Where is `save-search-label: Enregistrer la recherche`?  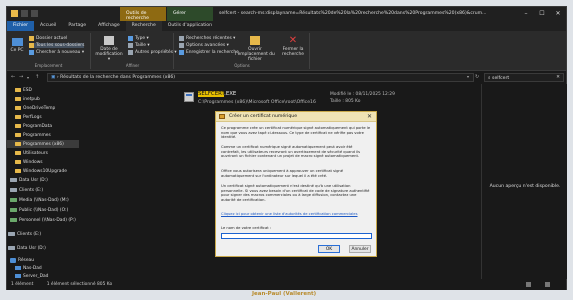 save-search-label: Enregistrer la recherche is located at coordinates (212, 52).